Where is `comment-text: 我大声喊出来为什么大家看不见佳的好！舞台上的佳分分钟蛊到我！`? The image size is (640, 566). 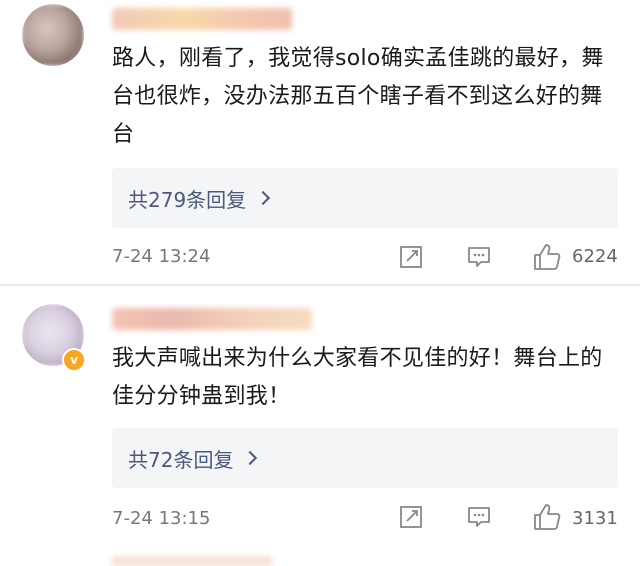
comment-text: 我大声喊出来为什么大家看不见佳的好！舞台上的佳分分钟蛊到我！ is located at coordinates (357, 377).